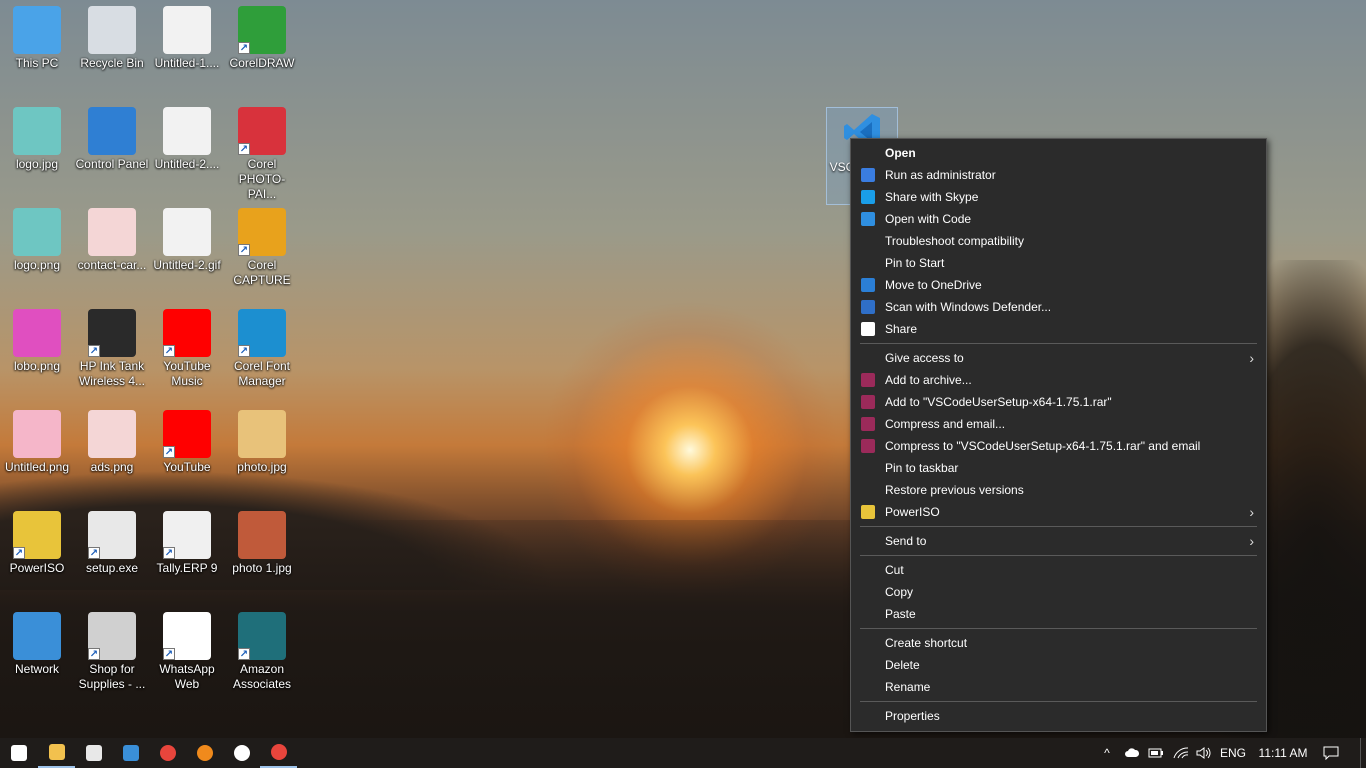 Image resolution: width=1366 pixels, height=768 pixels. What do you see at coordinates (262, 568) in the screenshot?
I see `desktop-icon-label: photo 1.jpg` at bounding box center [262, 568].